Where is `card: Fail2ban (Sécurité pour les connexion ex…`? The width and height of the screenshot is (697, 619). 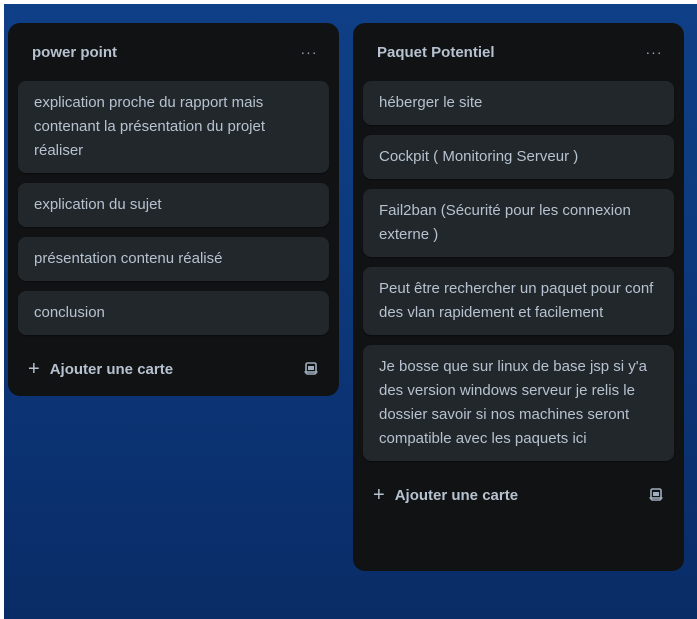
card: Fail2ban (Sécurité pour les connexion ex… is located at coordinates (518, 223).